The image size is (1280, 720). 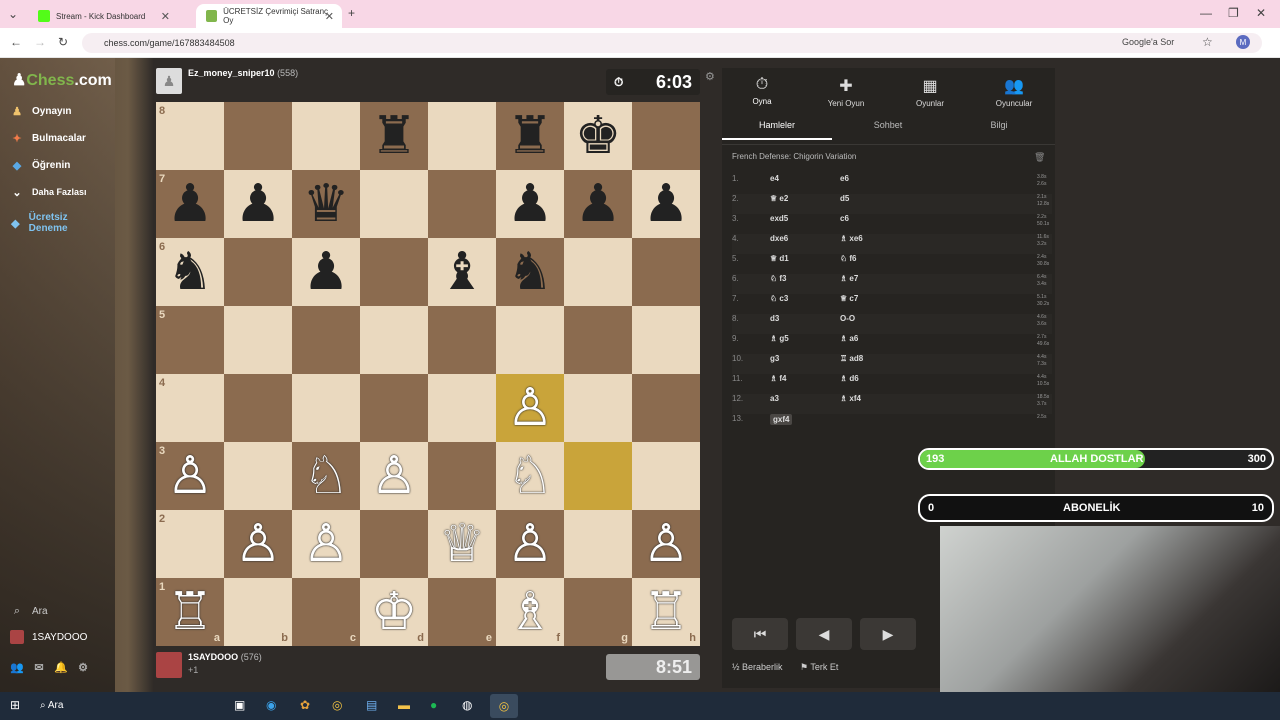 What do you see at coordinates (190, 204) in the screenshot?
I see `board-square-a7: 7 ♟` at bounding box center [190, 204].